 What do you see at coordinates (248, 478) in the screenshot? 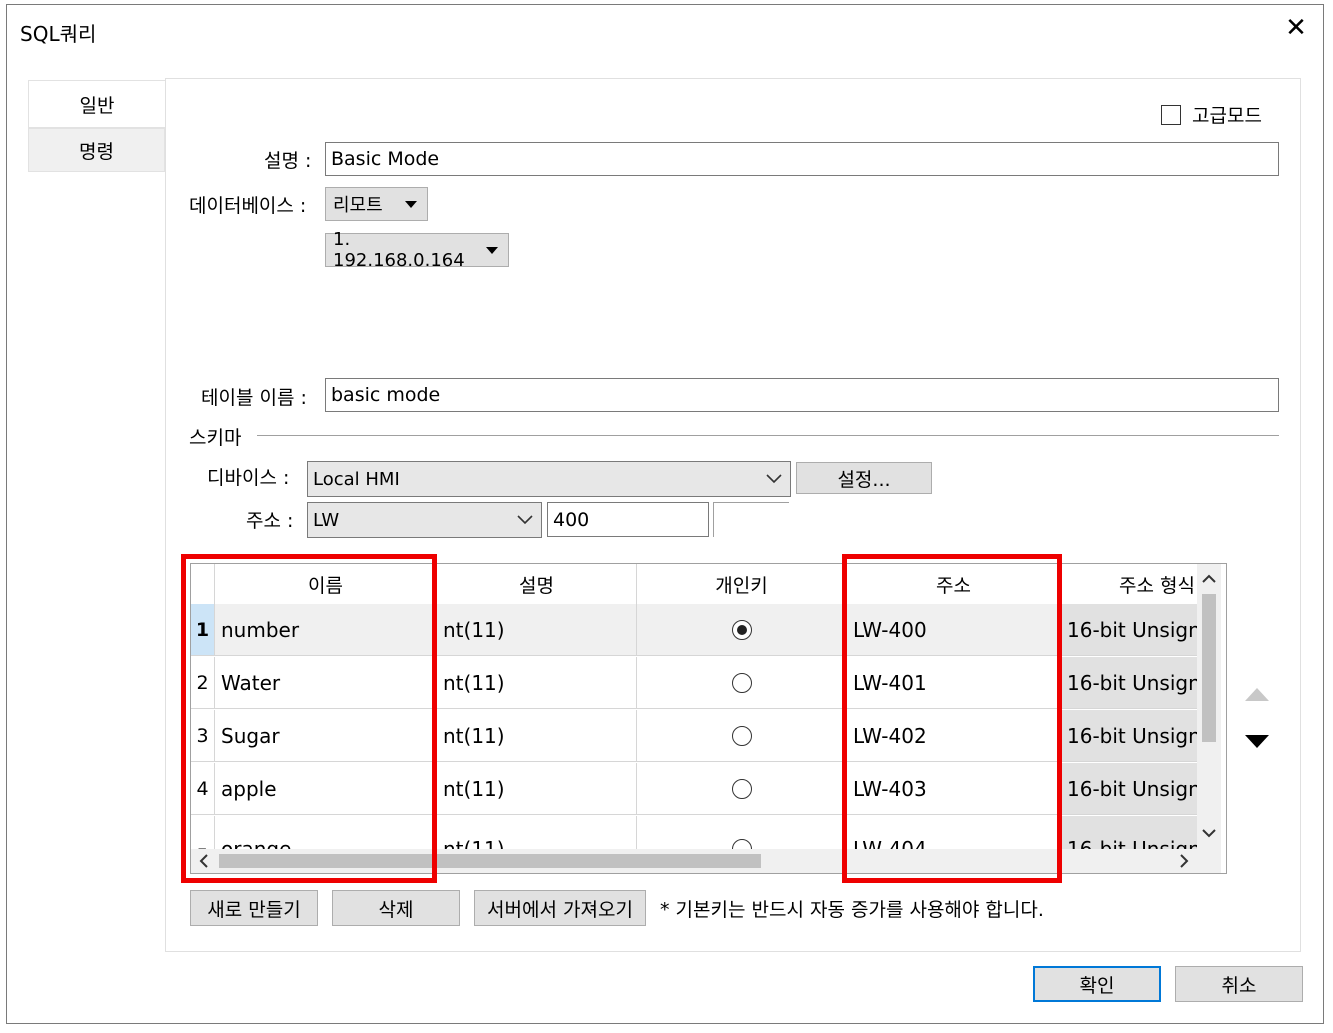
I see `device-label: 디바이스 :` at bounding box center [248, 478].